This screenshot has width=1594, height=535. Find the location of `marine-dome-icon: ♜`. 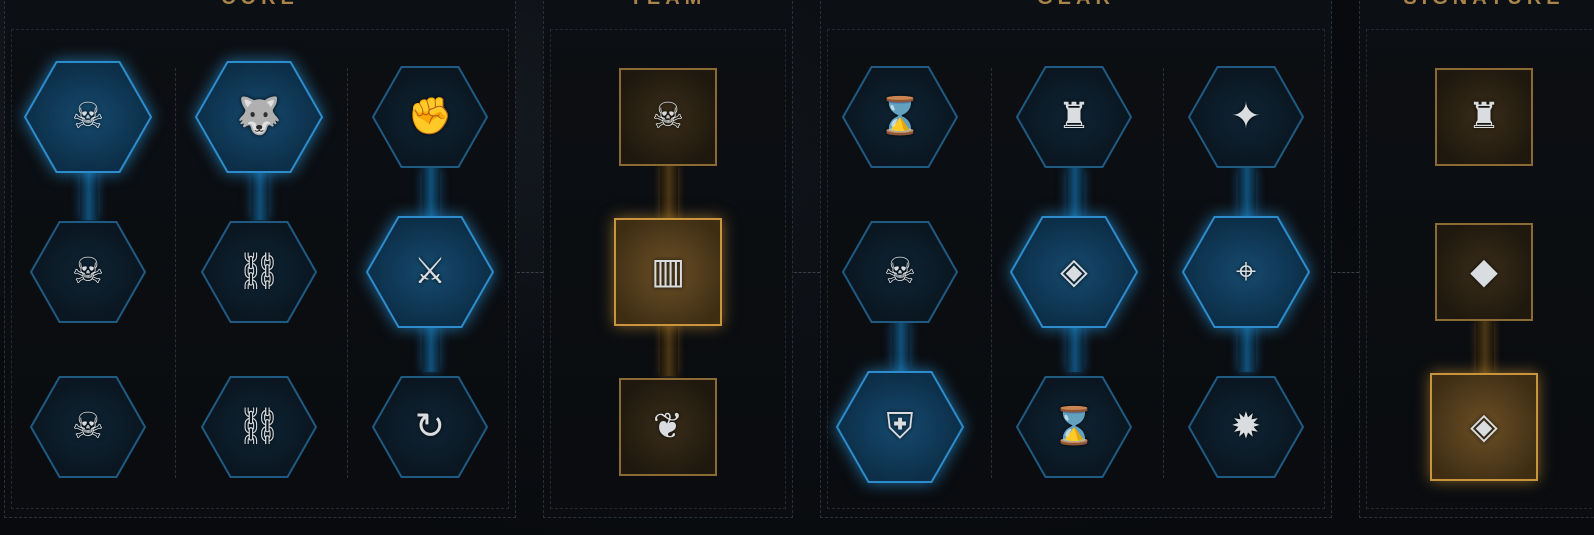

marine-dome-icon: ♜ is located at coordinates (1074, 116).